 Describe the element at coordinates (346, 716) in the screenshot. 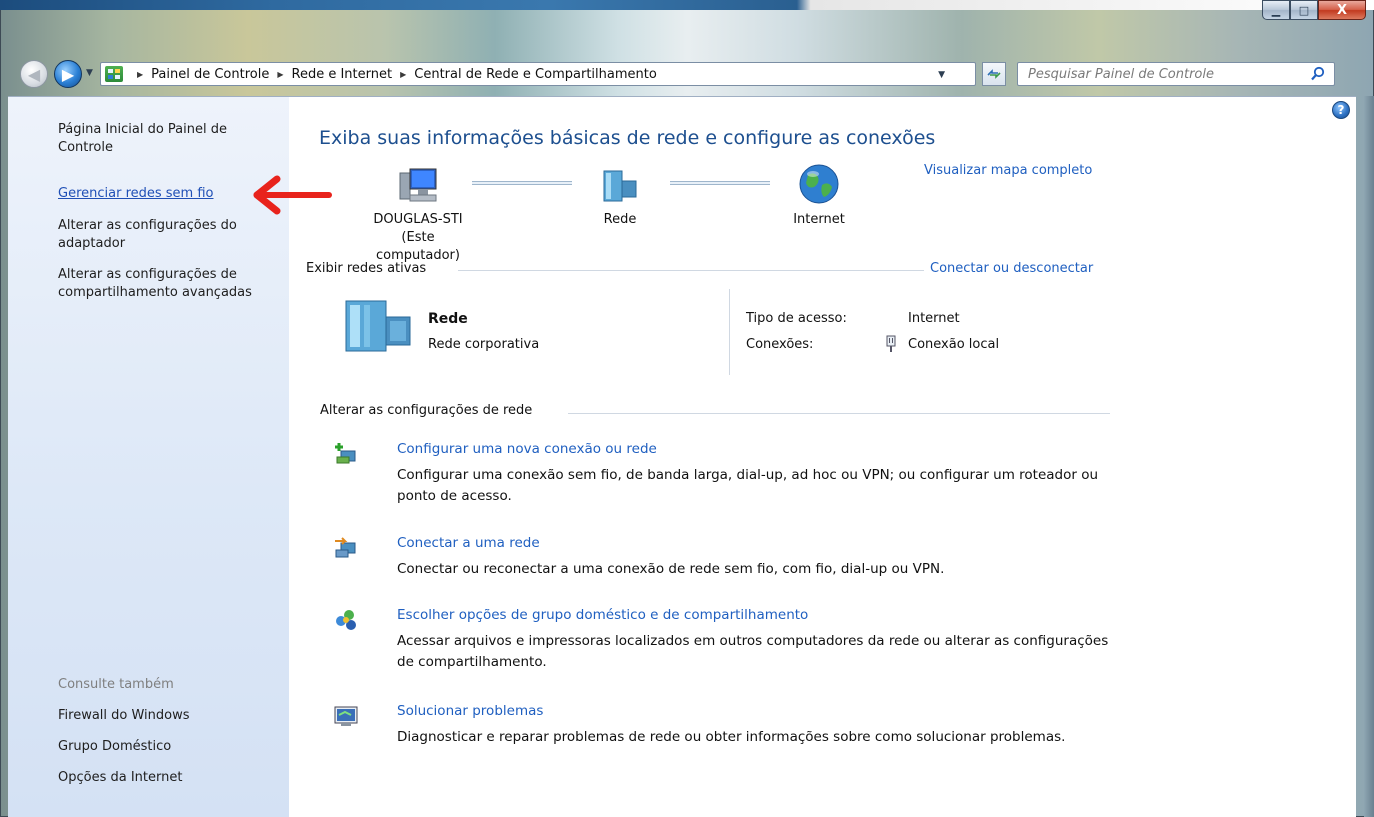

I see `troubleshoot-icon` at that location.